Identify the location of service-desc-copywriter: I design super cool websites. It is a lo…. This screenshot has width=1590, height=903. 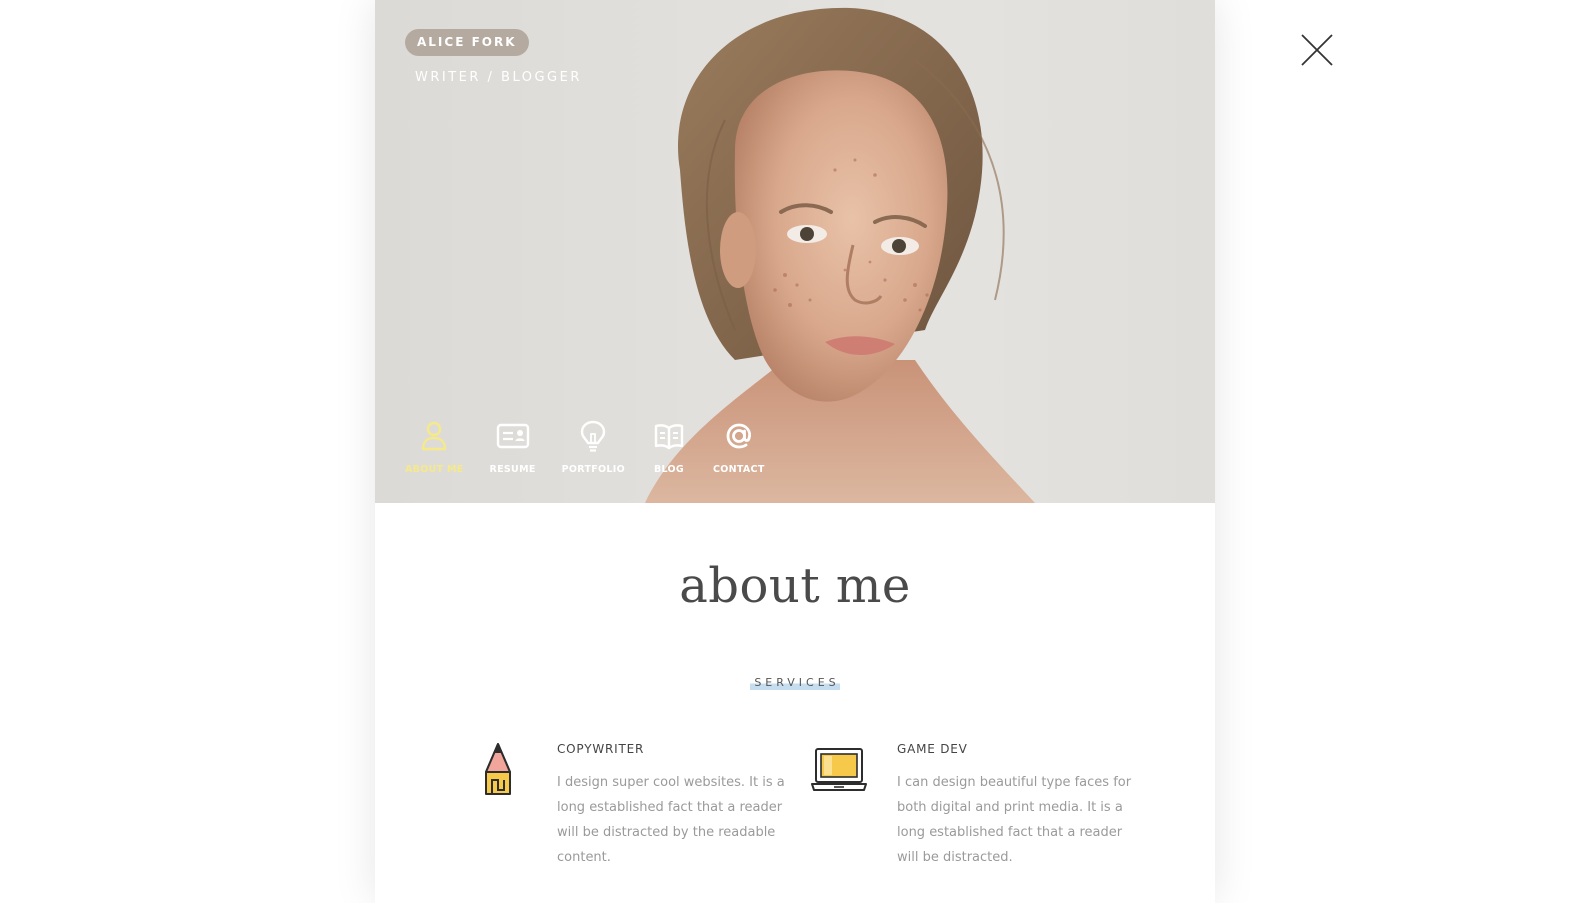
(671, 820).